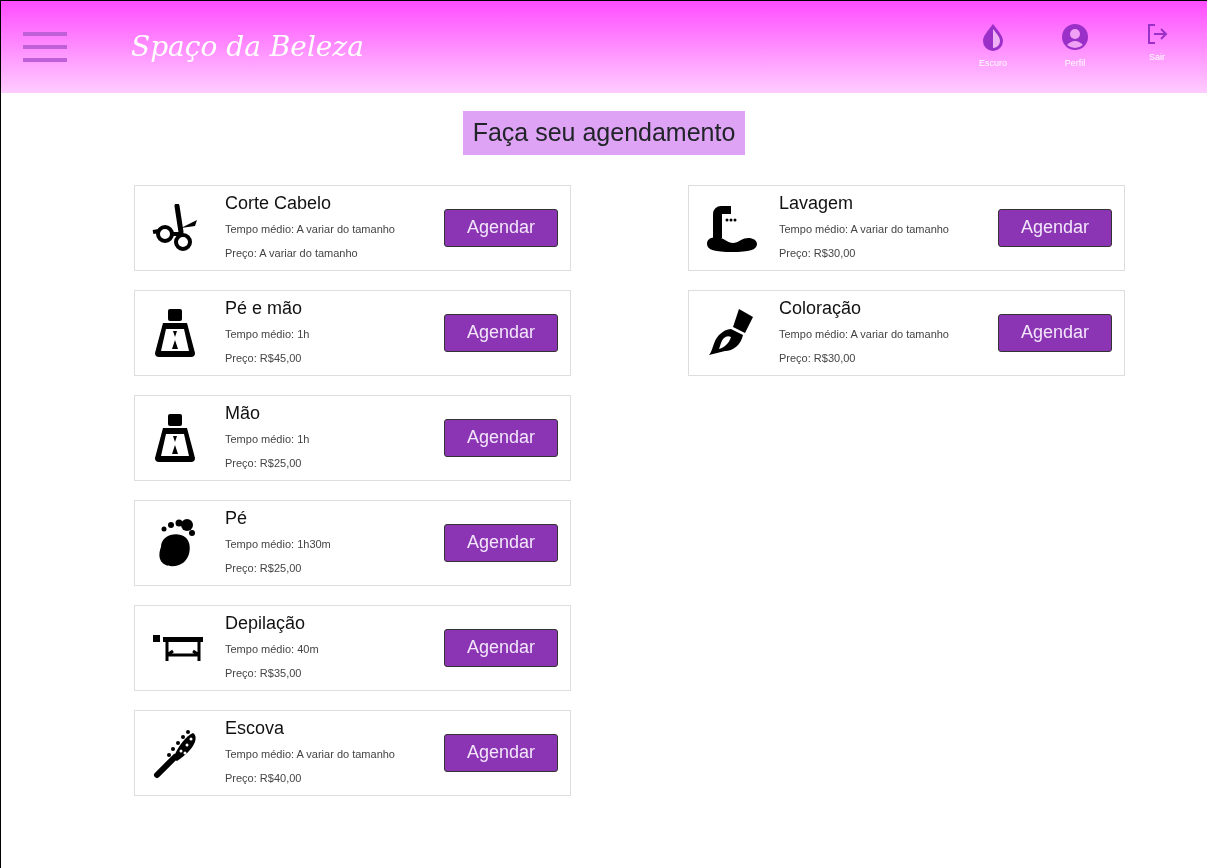  I want to click on page-heading: Faça seu agendamento, so click(604, 133).